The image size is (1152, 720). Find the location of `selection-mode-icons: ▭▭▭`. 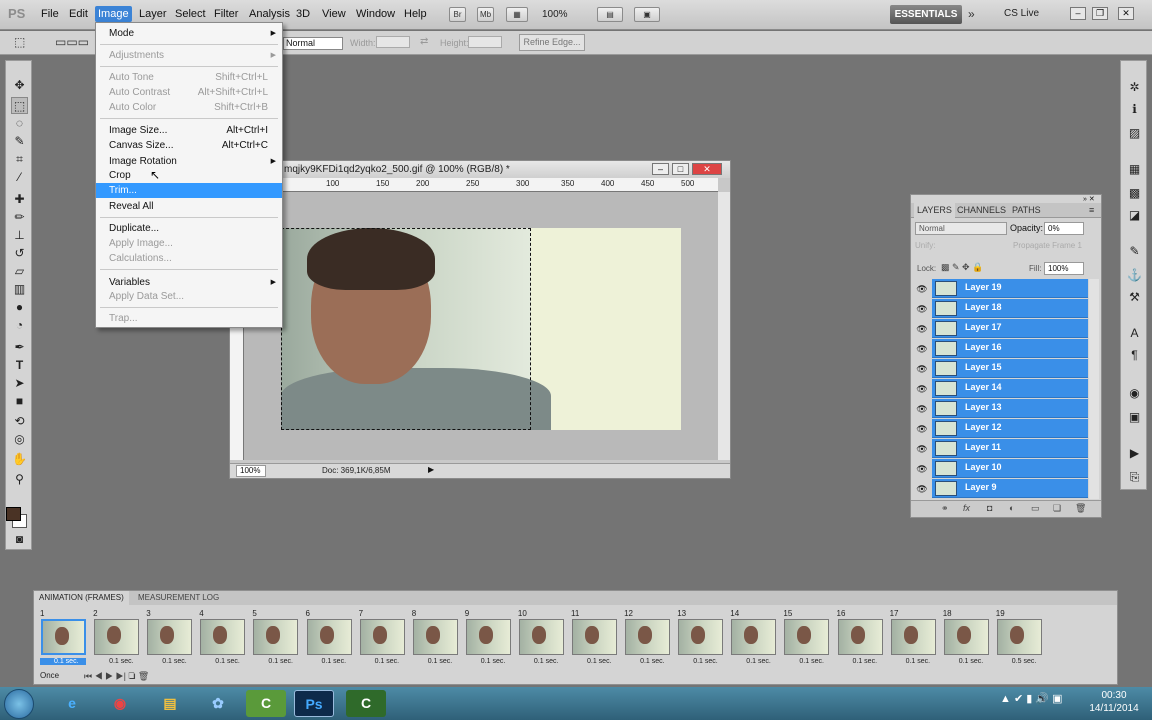

selection-mode-icons: ▭▭▭ is located at coordinates (72, 42).